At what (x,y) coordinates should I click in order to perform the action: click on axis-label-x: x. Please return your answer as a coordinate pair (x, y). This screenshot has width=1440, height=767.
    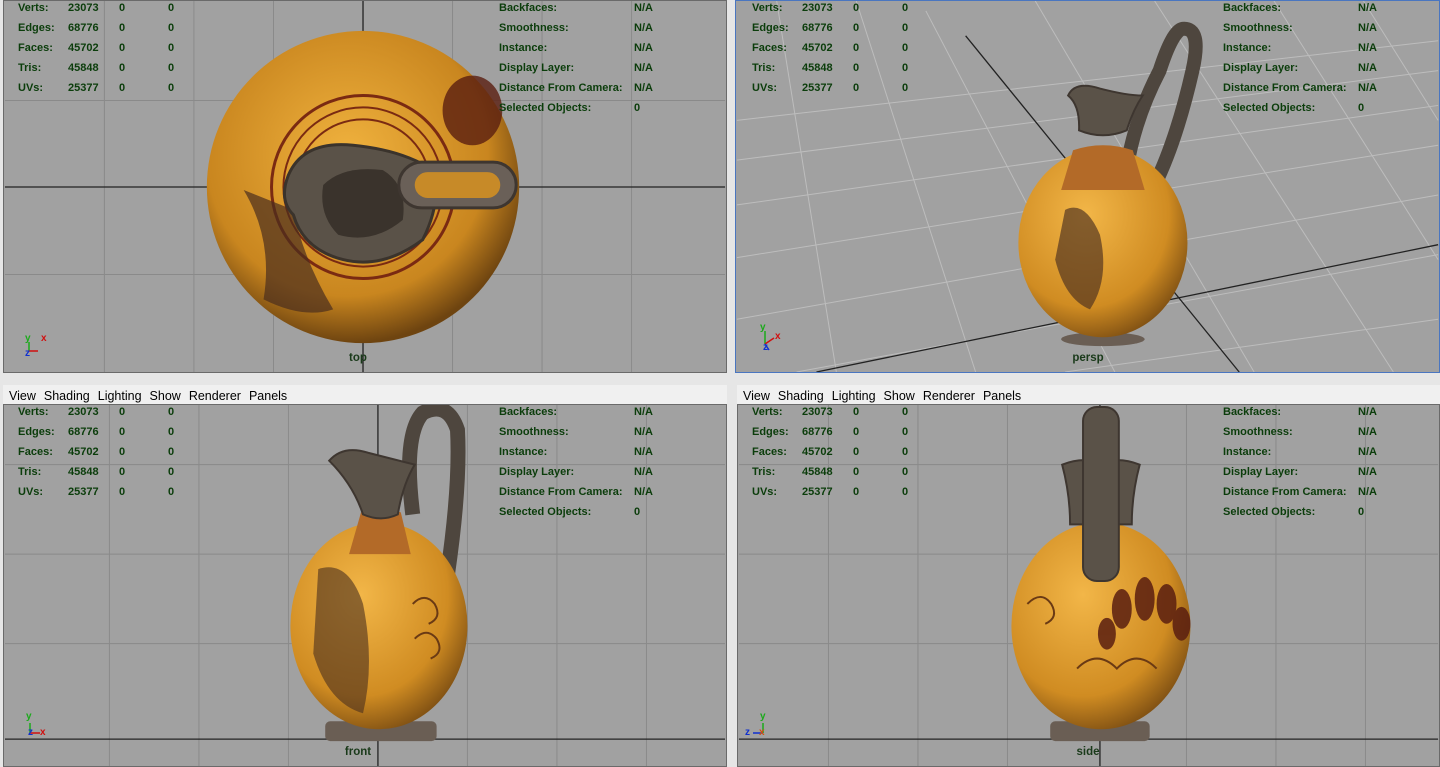
    Looking at the image, I should click on (44, 338).